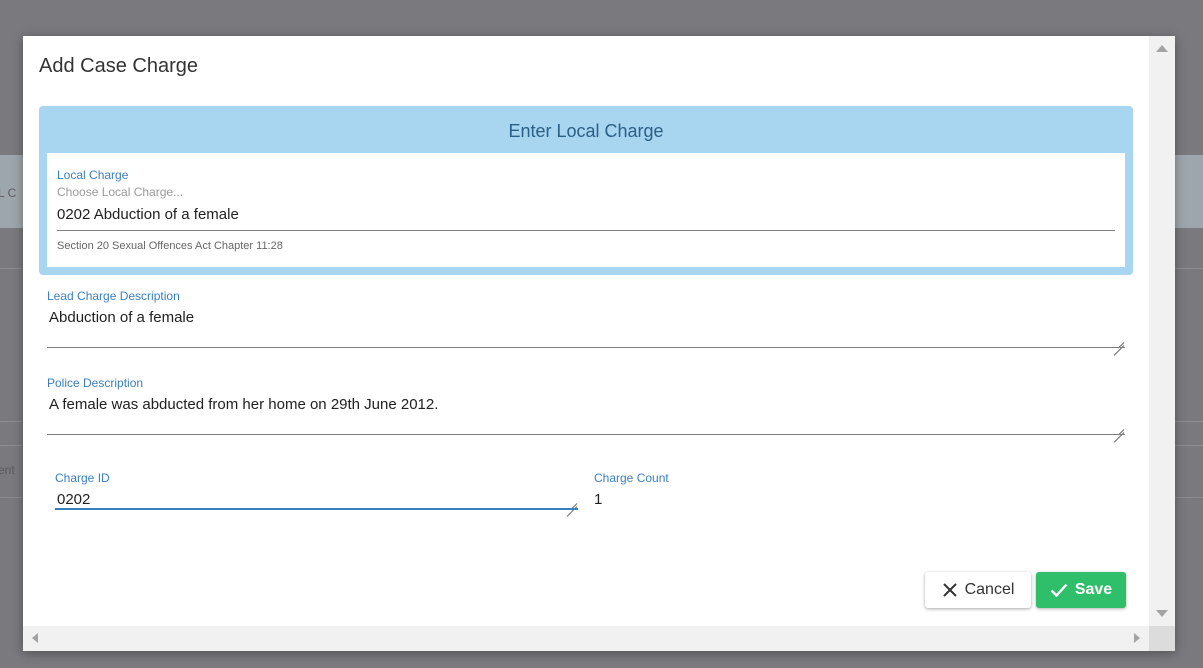  I want to click on scroll-up-arrow-icon, so click(1162, 48).